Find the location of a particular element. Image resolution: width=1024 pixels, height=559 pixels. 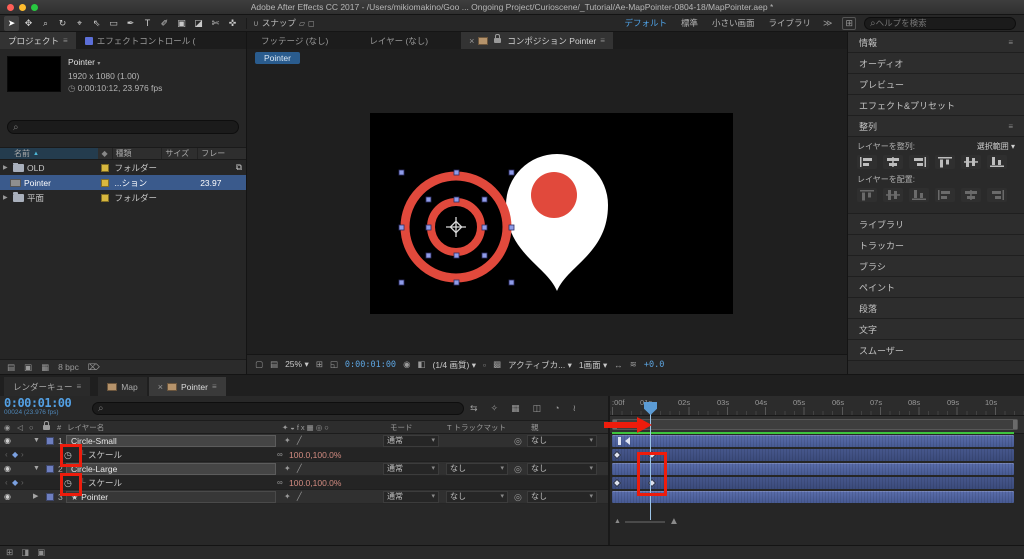

tab-project: プロジェクト ≡ is located at coordinates (38, 40).